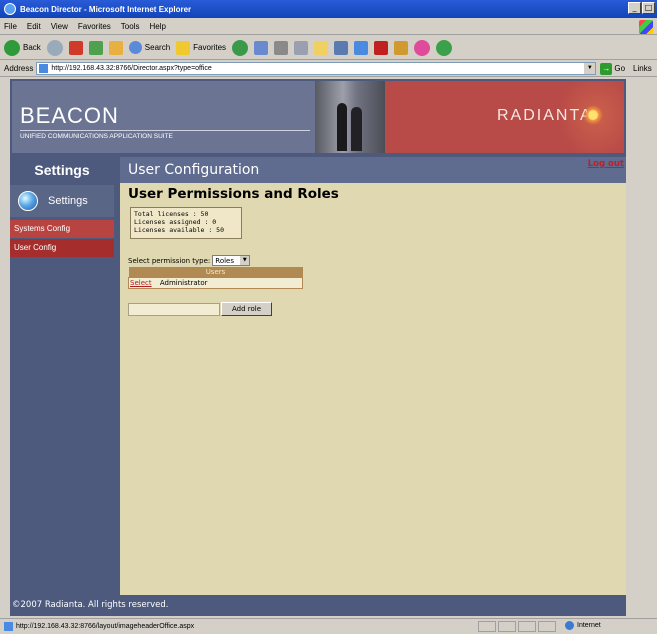 This screenshot has width=657, height=634. I want to click on security-zone: Internet, so click(583, 625).